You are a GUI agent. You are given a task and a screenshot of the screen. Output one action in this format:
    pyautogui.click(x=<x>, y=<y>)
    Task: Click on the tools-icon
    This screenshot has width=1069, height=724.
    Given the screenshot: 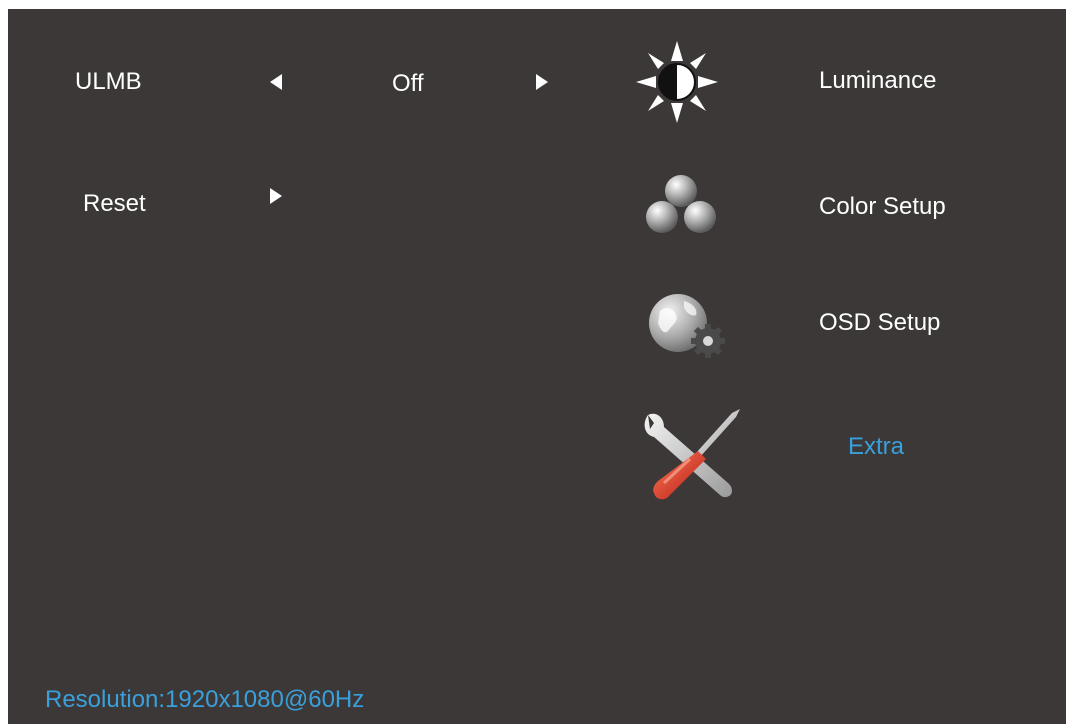 What is the action you would take?
    pyautogui.click(x=692, y=455)
    